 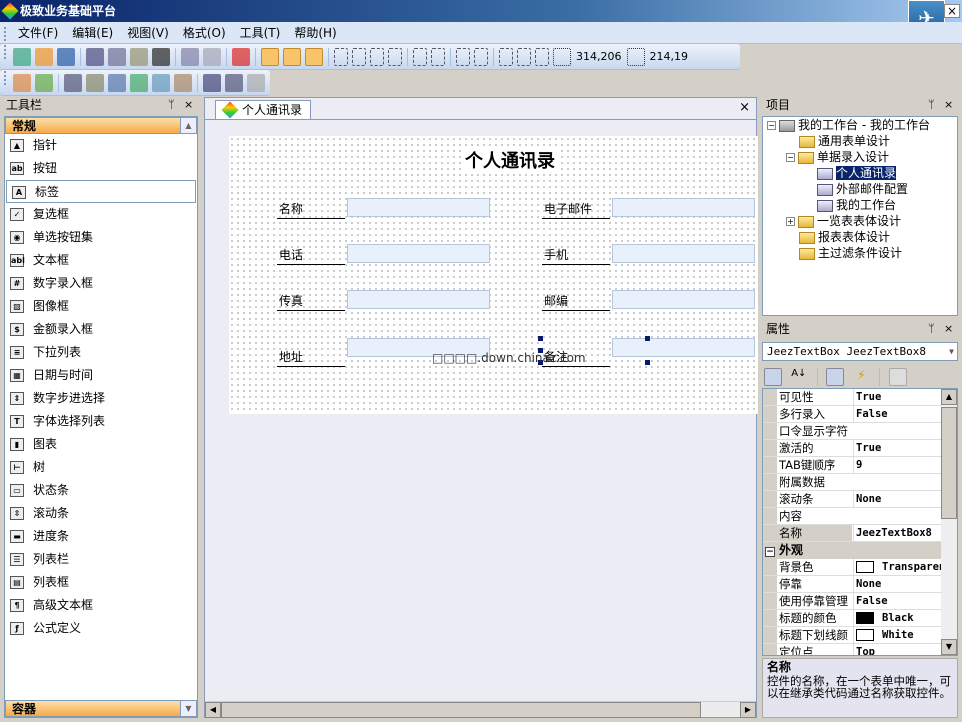 I want to click on scroll-down-icon: ▼, so click(x=949, y=647).